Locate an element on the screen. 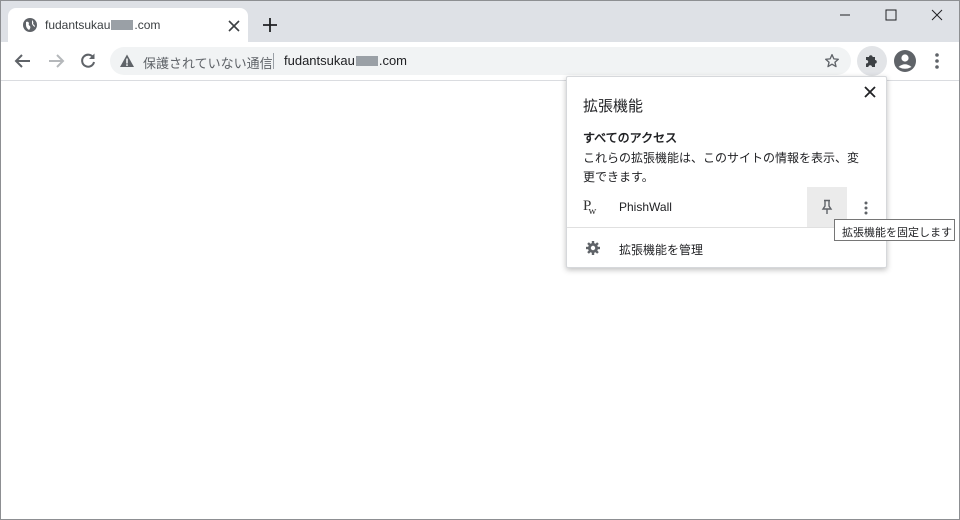 The height and width of the screenshot is (520, 960). new-tab-icon is located at coordinates (270, 25).